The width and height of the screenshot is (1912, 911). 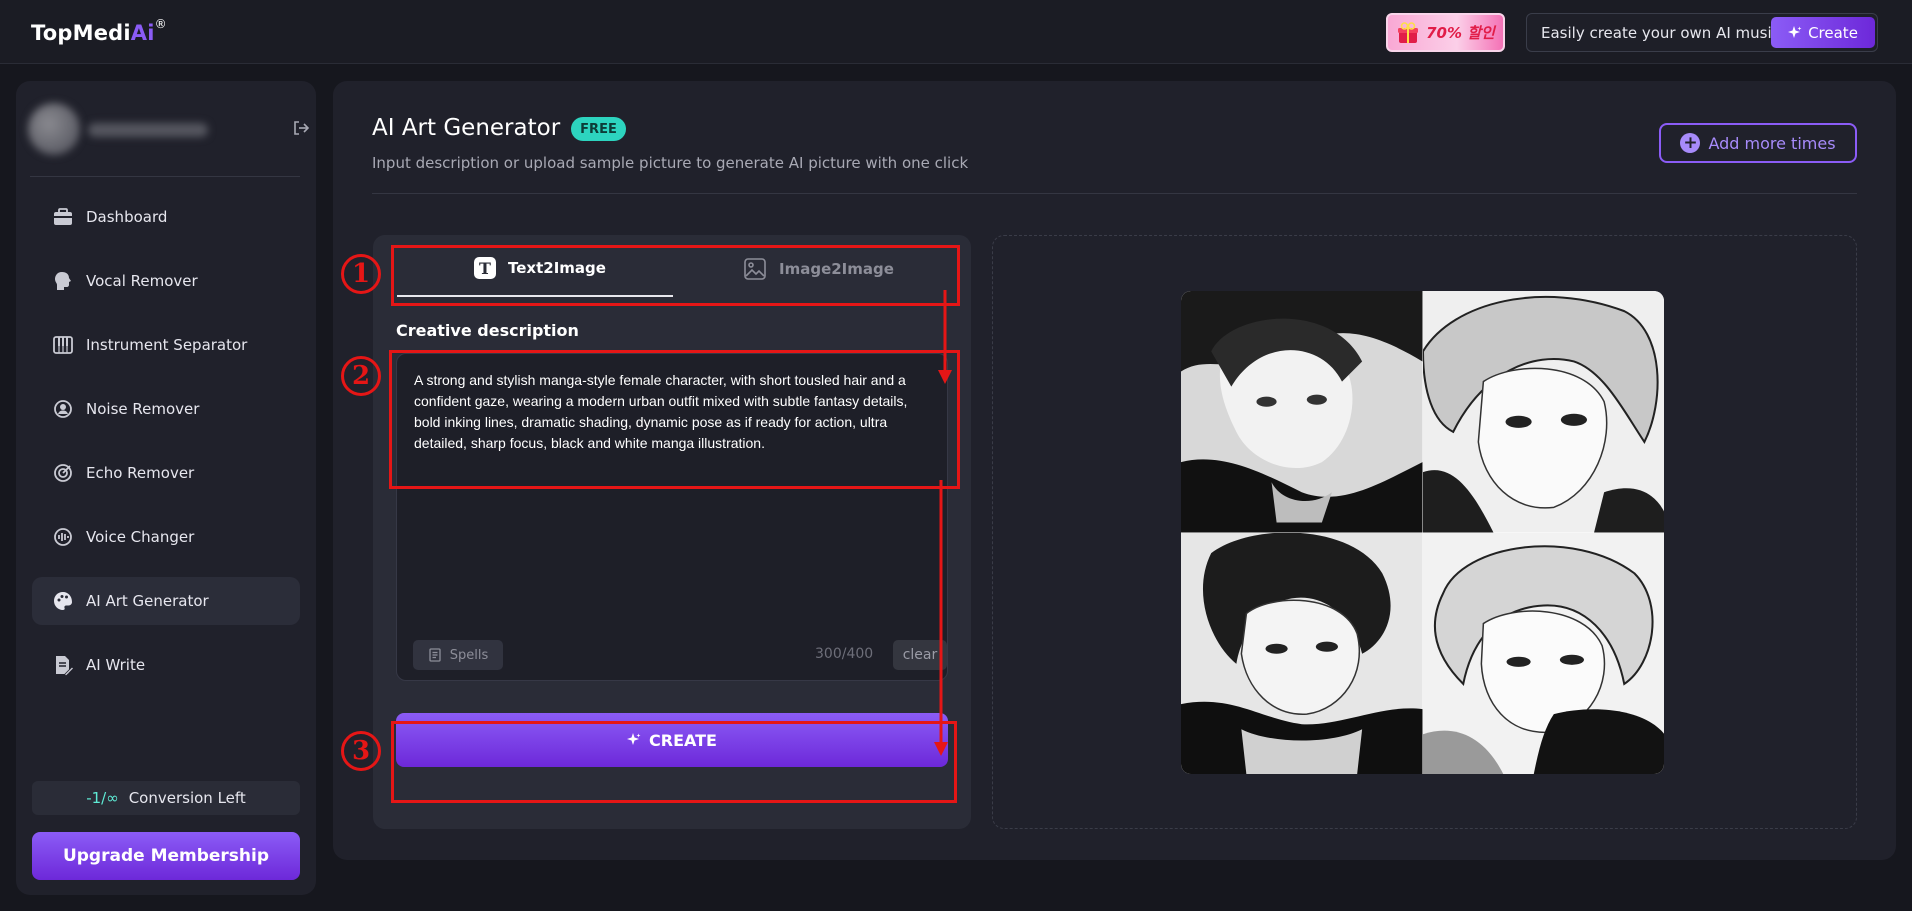 I want to click on add-more-times-button: + Add more times, so click(x=1758, y=143).